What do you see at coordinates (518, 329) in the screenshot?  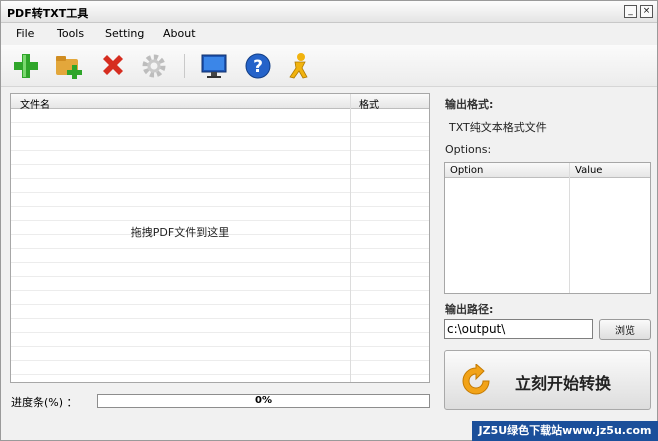 I see `output-path-input` at bounding box center [518, 329].